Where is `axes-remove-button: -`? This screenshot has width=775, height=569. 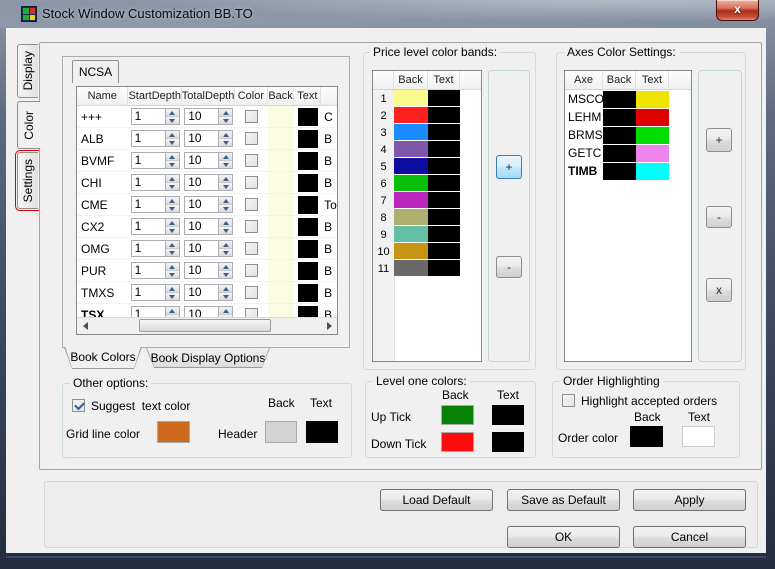
axes-remove-button: - is located at coordinates (719, 217).